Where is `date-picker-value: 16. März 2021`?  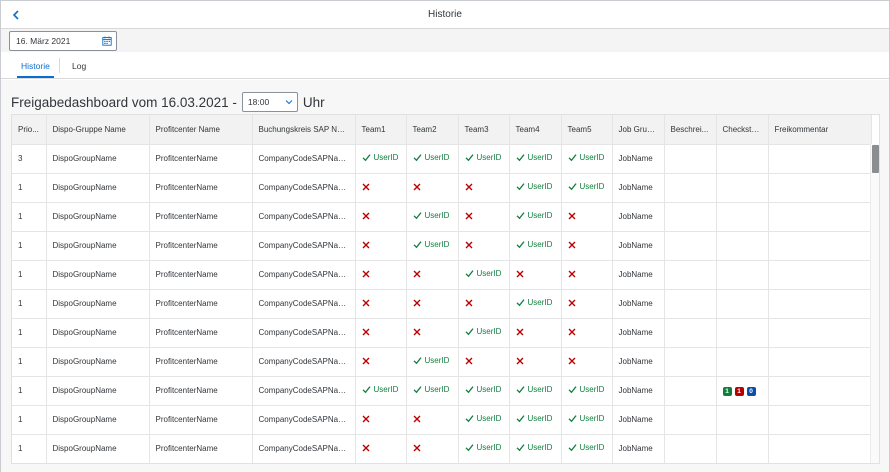 date-picker-value: 16. März 2021 is located at coordinates (54, 41).